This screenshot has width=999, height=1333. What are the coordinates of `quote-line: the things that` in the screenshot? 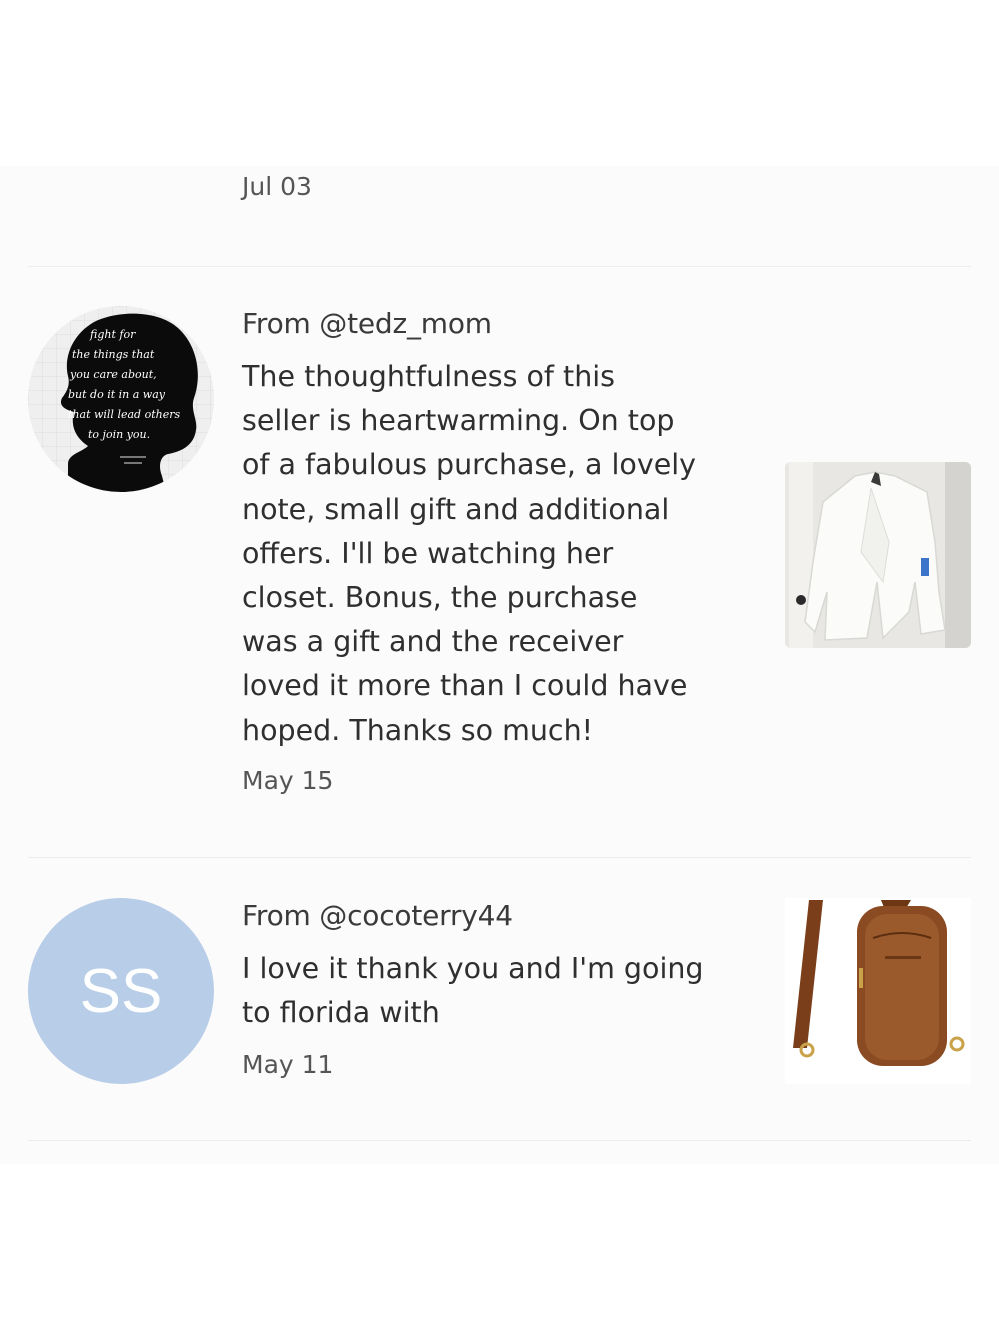 It's located at (113, 354).